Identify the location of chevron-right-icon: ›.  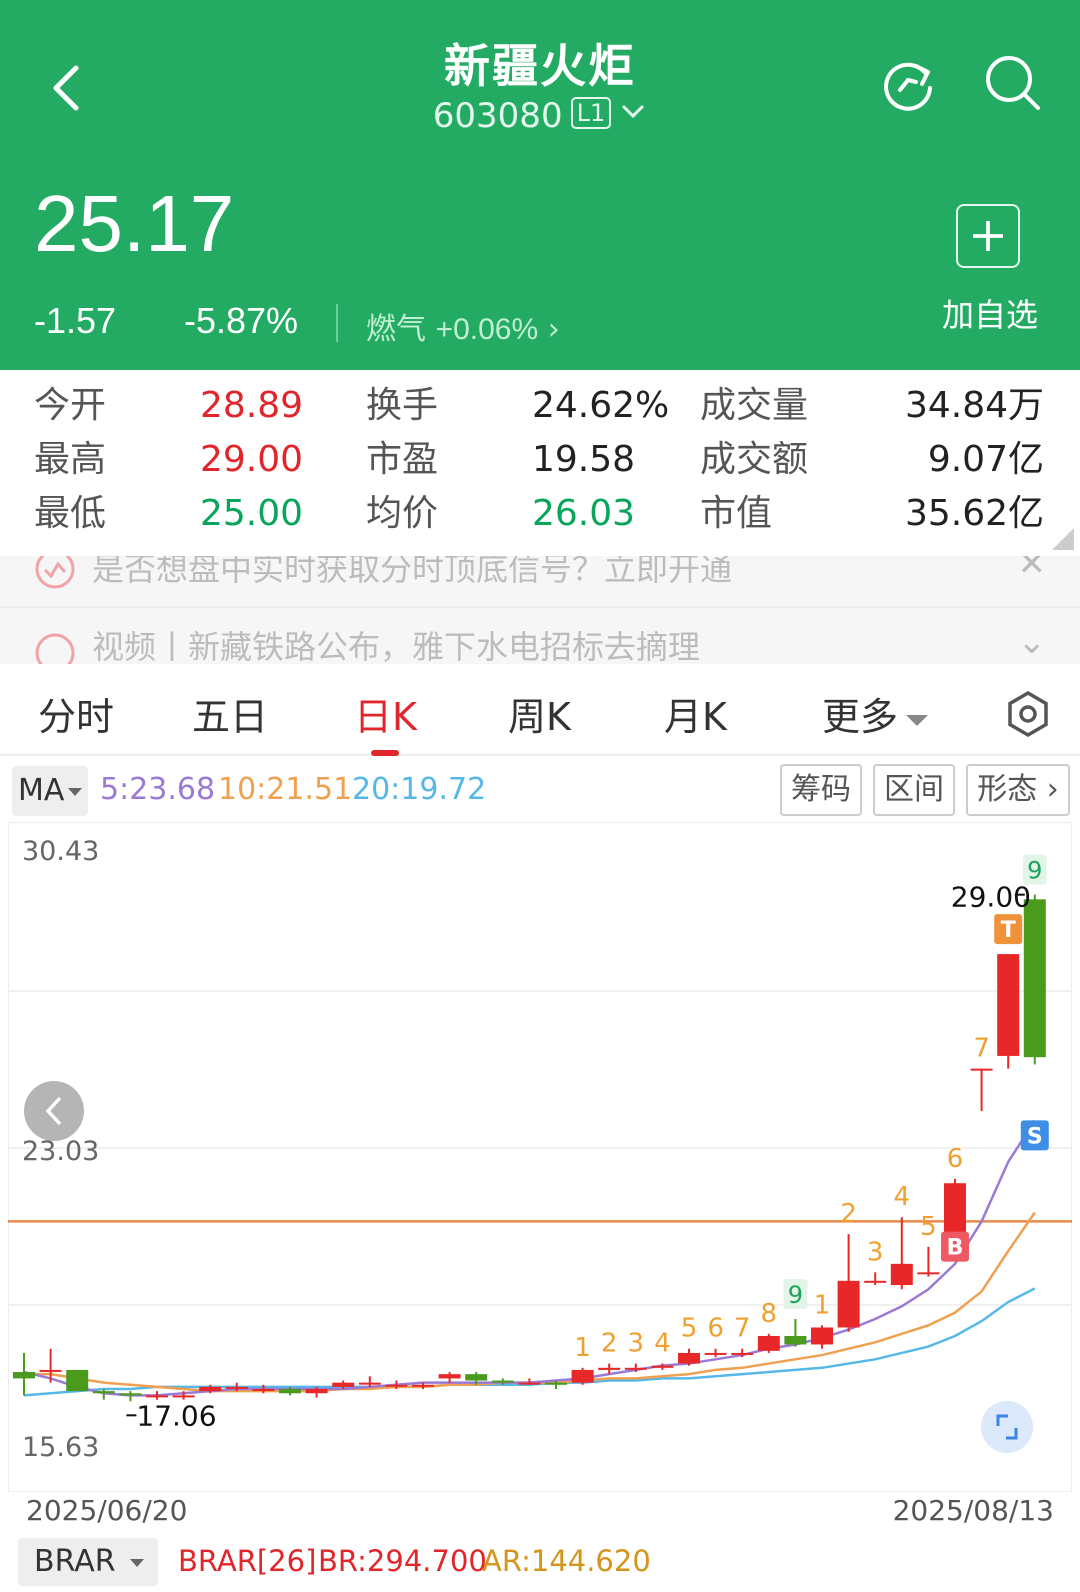
(553, 329).